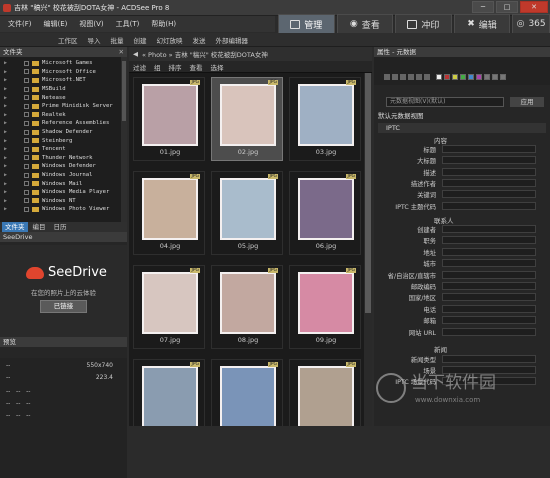 The height and width of the screenshot is (478, 550). I want to click on mode-manage: 管理, so click(306, 24).